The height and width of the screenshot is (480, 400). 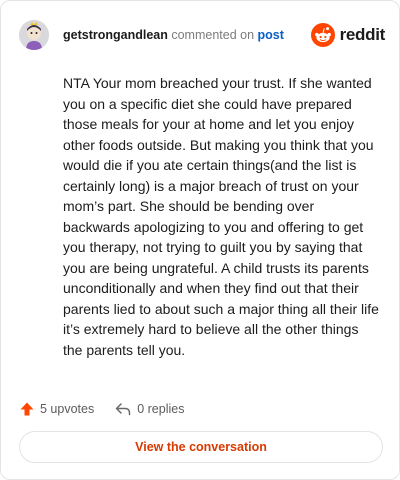 I want to click on avatar-icon, so click(x=34, y=35).